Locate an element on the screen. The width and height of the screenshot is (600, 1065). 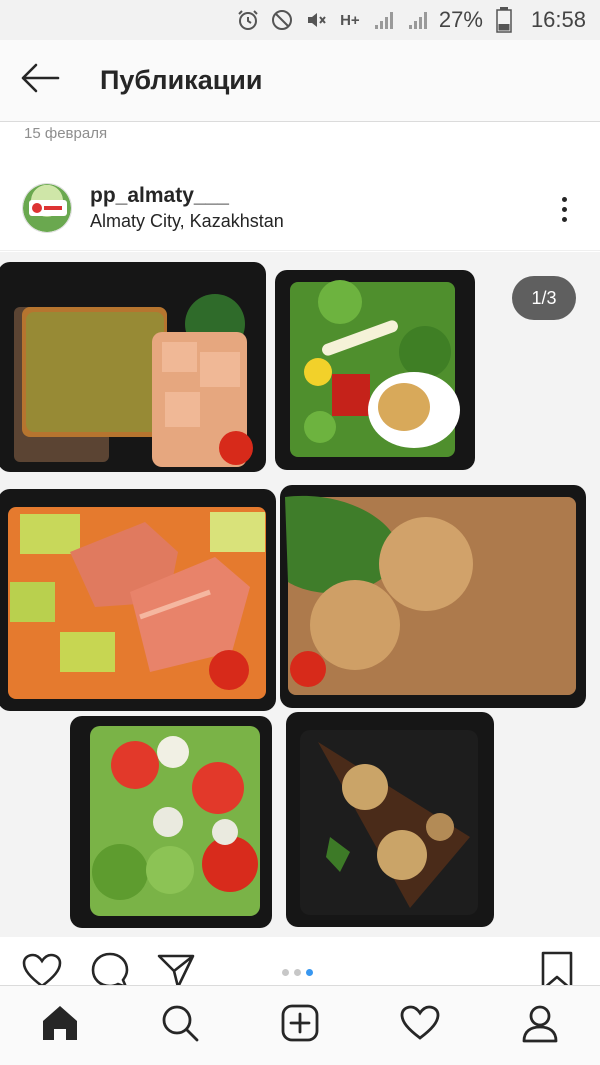
arrow-left-icon is located at coordinates (40, 80).